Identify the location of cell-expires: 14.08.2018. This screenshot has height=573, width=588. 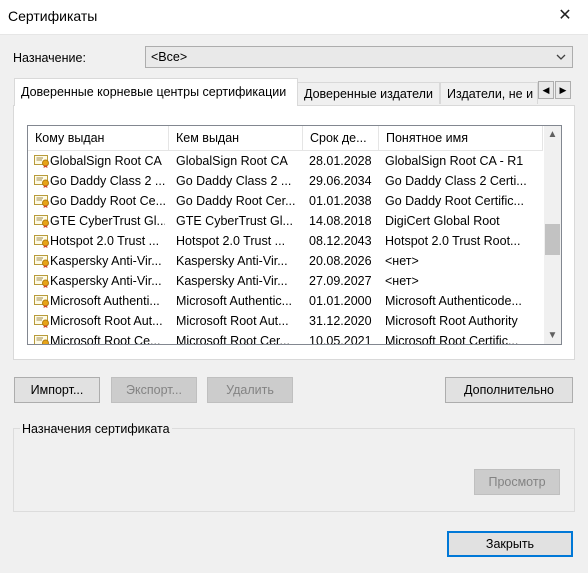
(340, 221).